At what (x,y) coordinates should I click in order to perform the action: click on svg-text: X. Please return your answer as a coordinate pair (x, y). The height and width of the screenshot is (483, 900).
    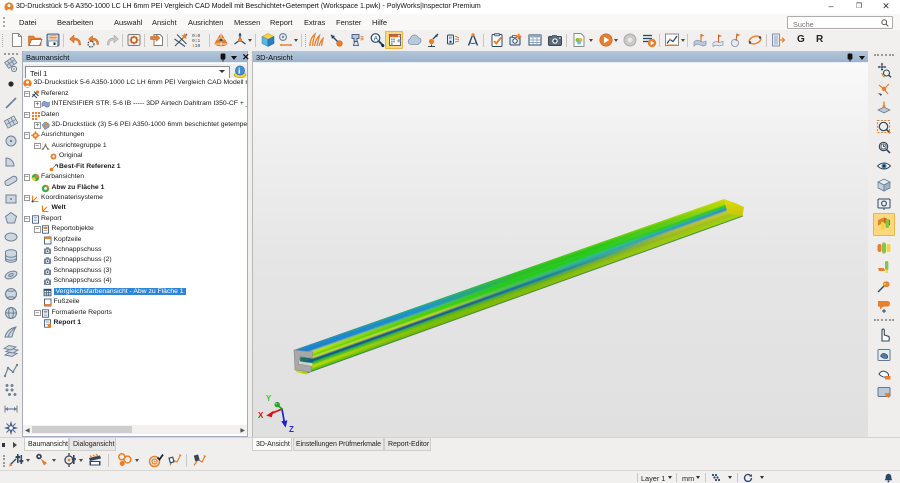
    Looking at the image, I should click on (261, 415).